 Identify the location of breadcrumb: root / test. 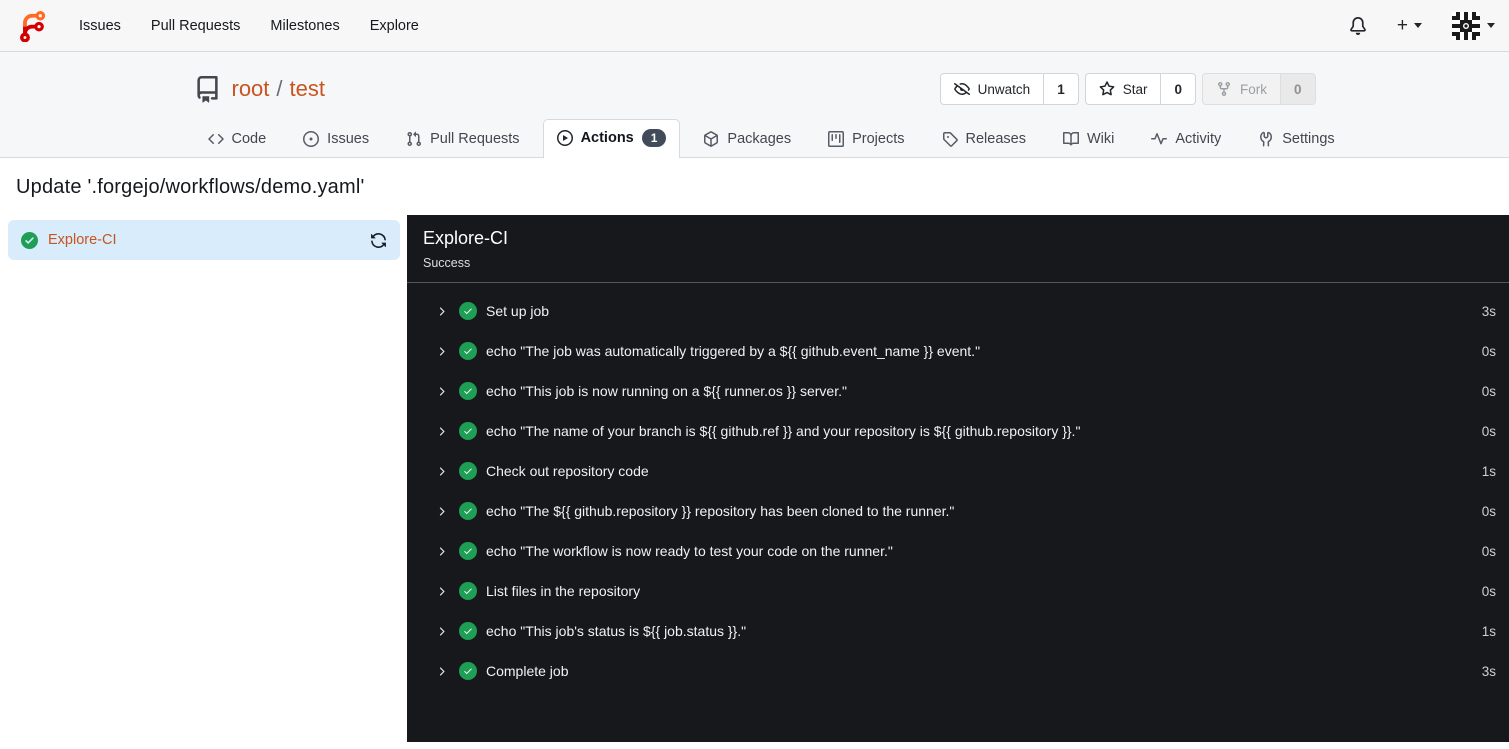
(279, 89).